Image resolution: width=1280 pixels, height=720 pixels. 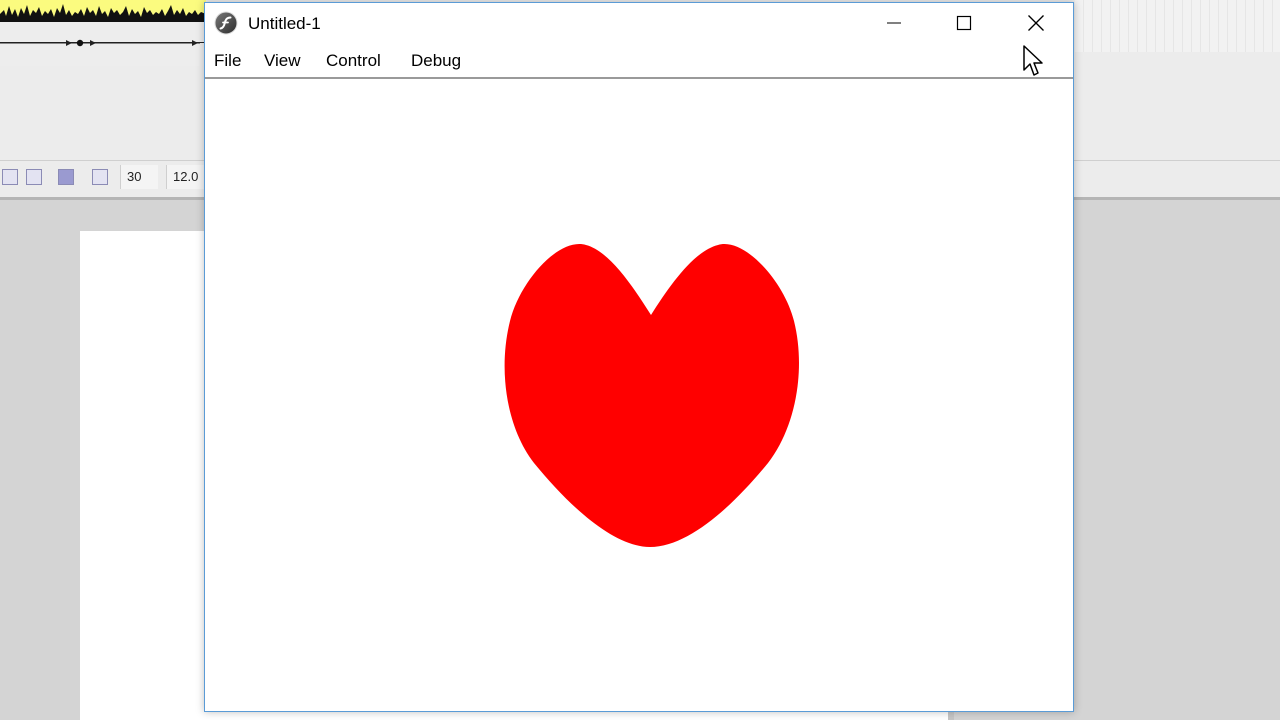 I want to click on maximize-button, so click(x=964, y=23).